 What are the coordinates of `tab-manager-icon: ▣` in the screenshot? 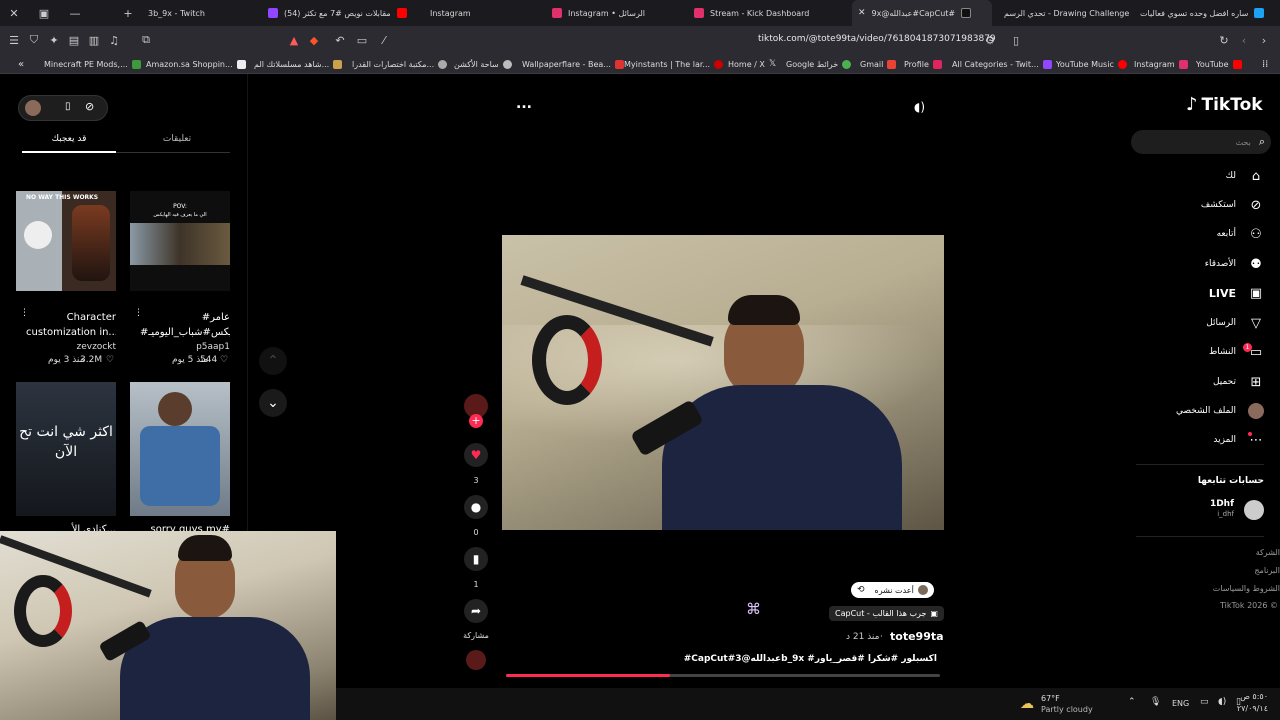 It's located at (44, 13).